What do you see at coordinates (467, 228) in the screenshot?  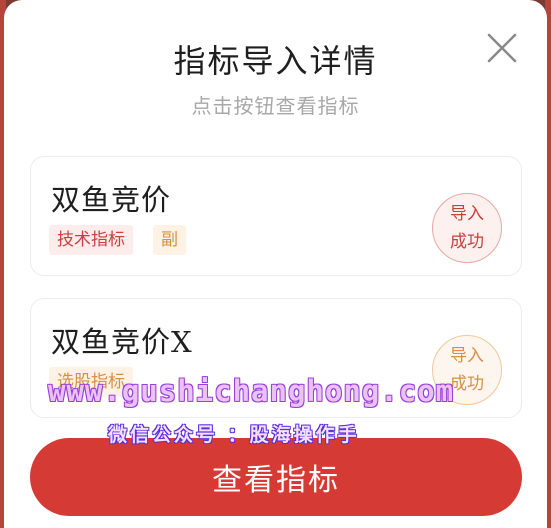 I see `import-success-stamp: 导入 成功` at bounding box center [467, 228].